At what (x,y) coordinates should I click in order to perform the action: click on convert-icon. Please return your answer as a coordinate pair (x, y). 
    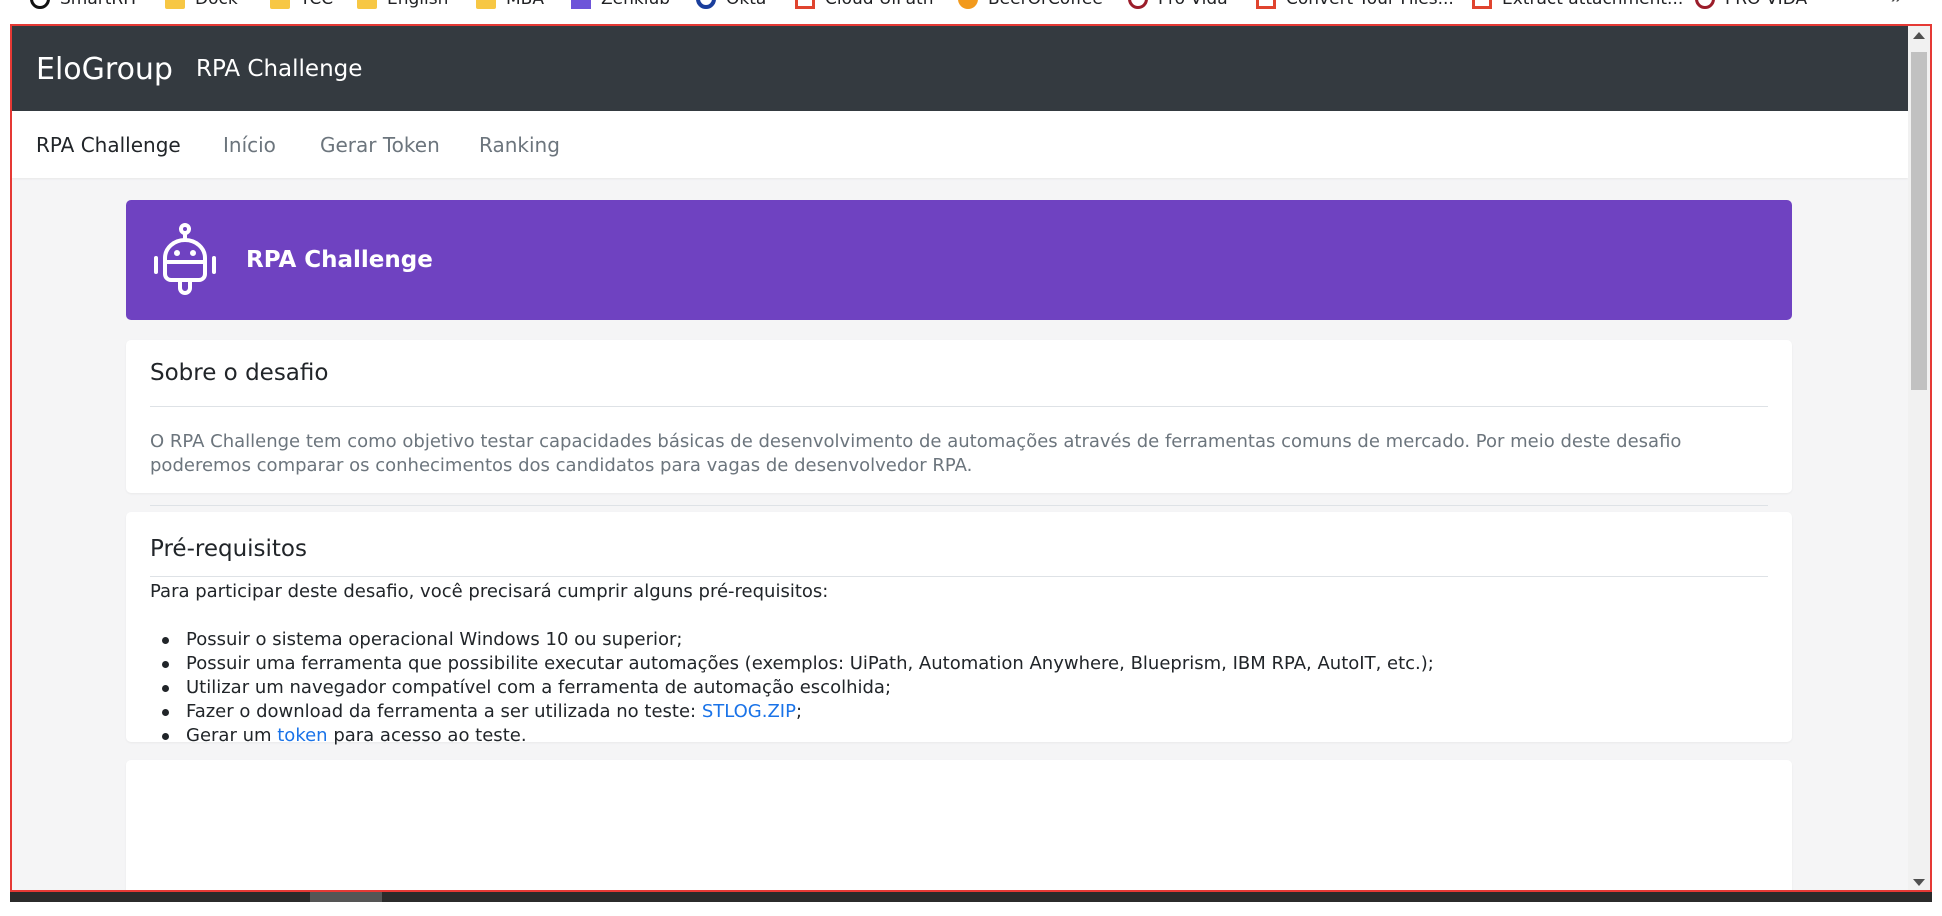
    Looking at the image, I should click on (1266, 4).